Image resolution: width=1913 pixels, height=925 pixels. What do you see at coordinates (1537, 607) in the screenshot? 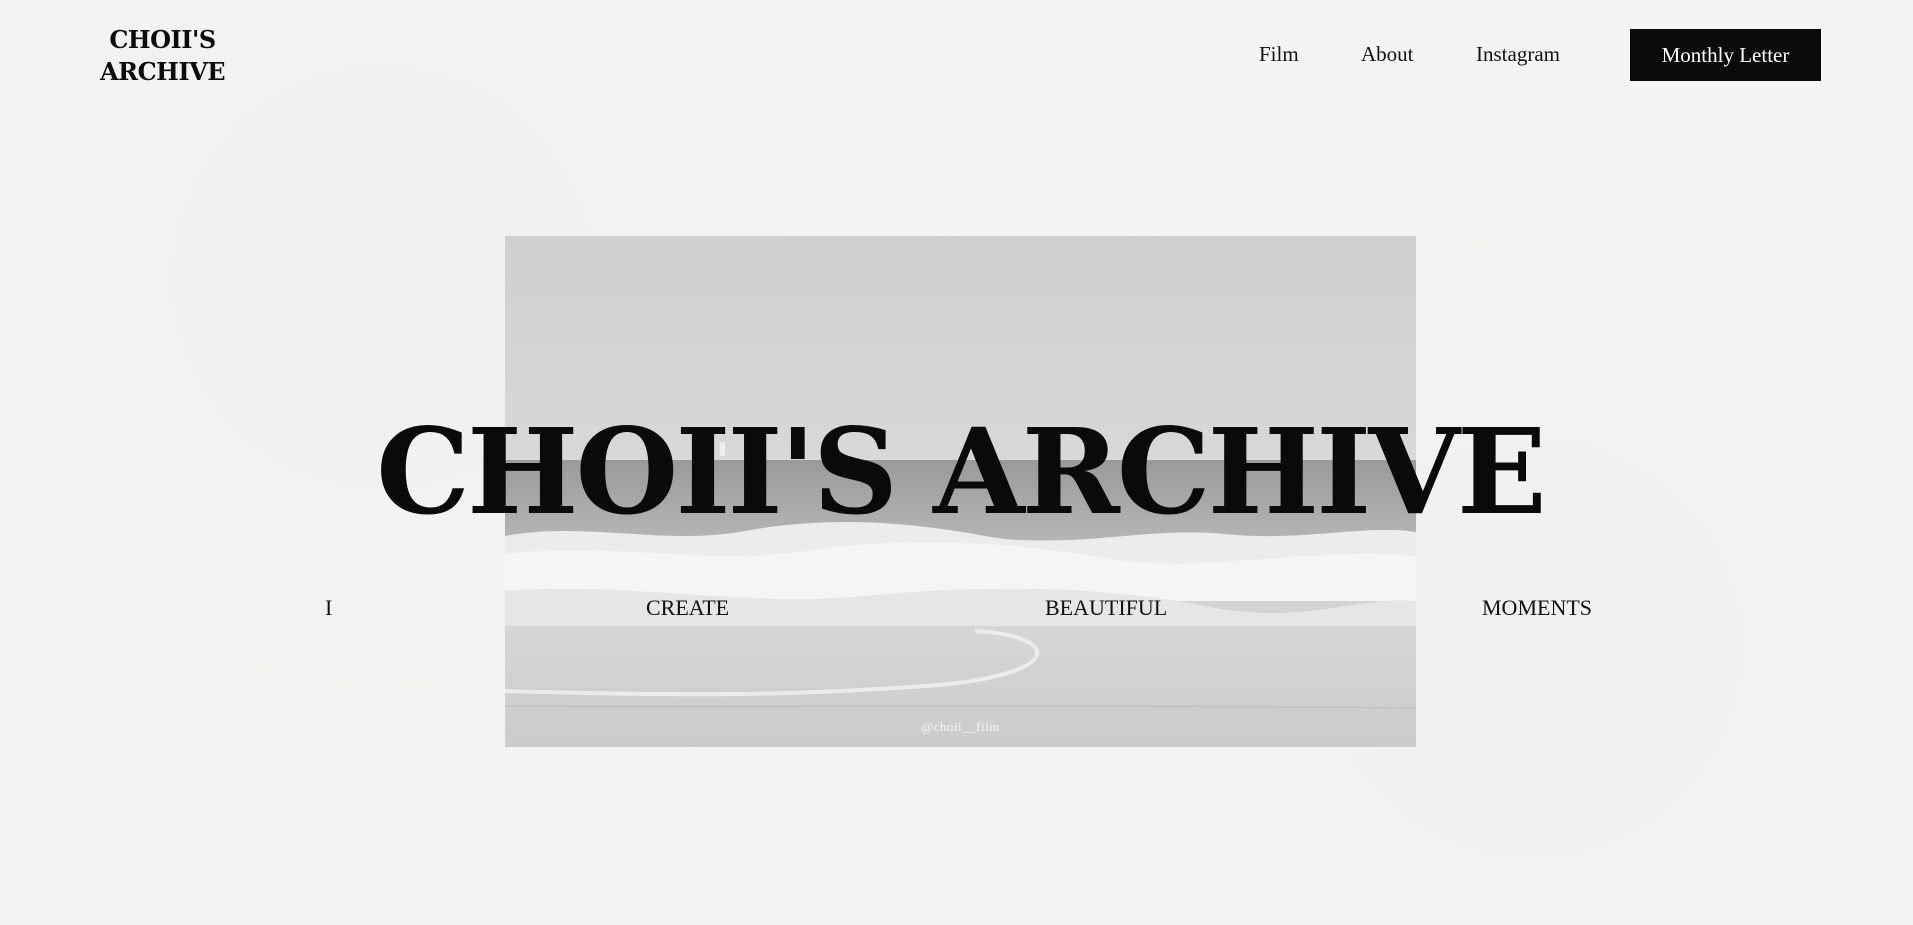
I see `tagline-word-moments: MOMENTS` at bounding box center [1537, 607].